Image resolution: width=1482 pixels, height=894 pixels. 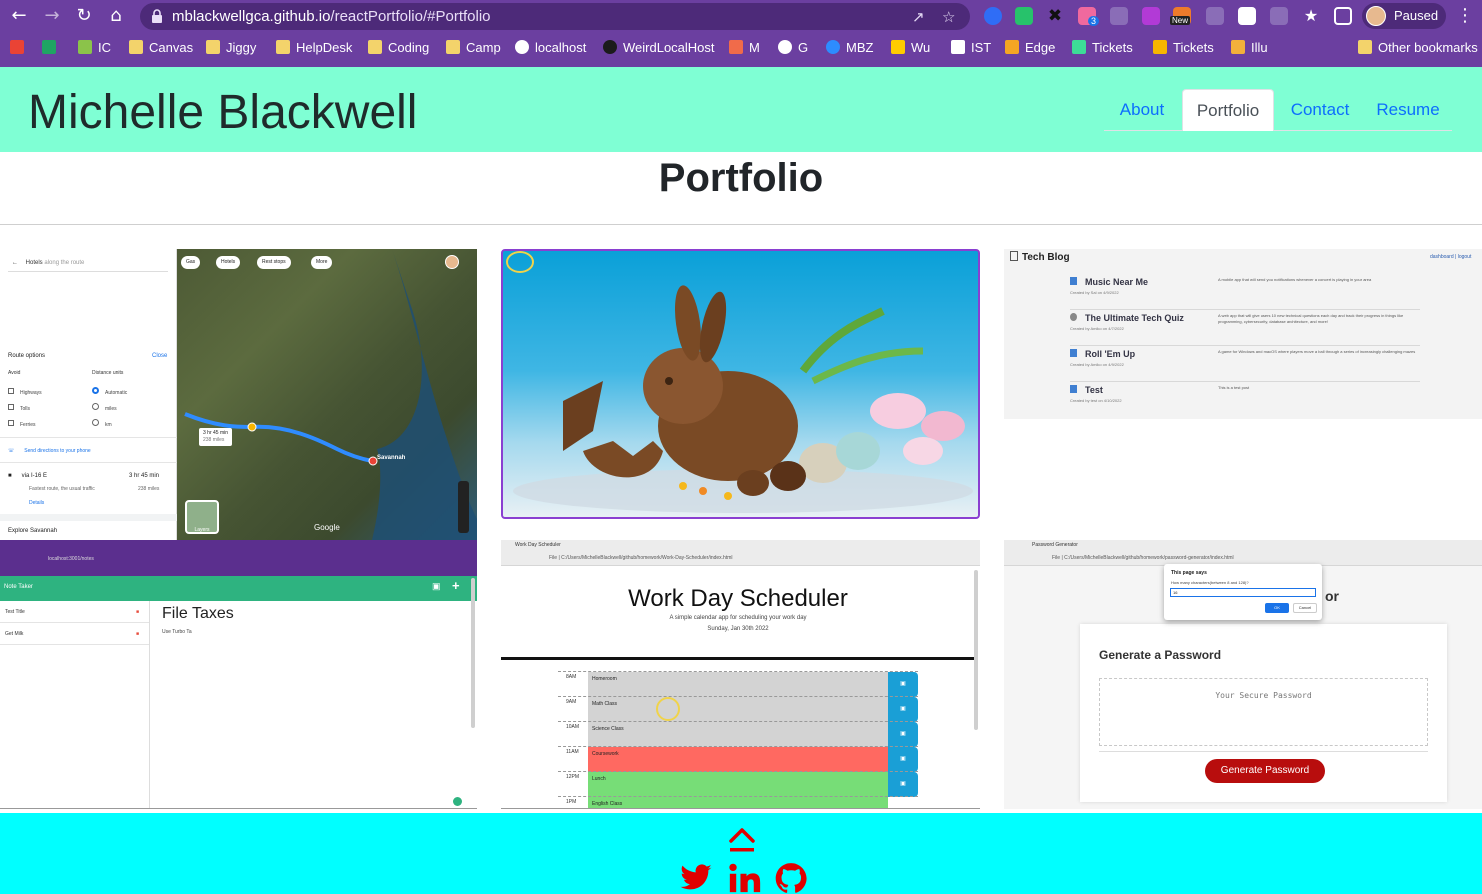 I want to click on dialog-input: 16, so click(x=1243, y=592).